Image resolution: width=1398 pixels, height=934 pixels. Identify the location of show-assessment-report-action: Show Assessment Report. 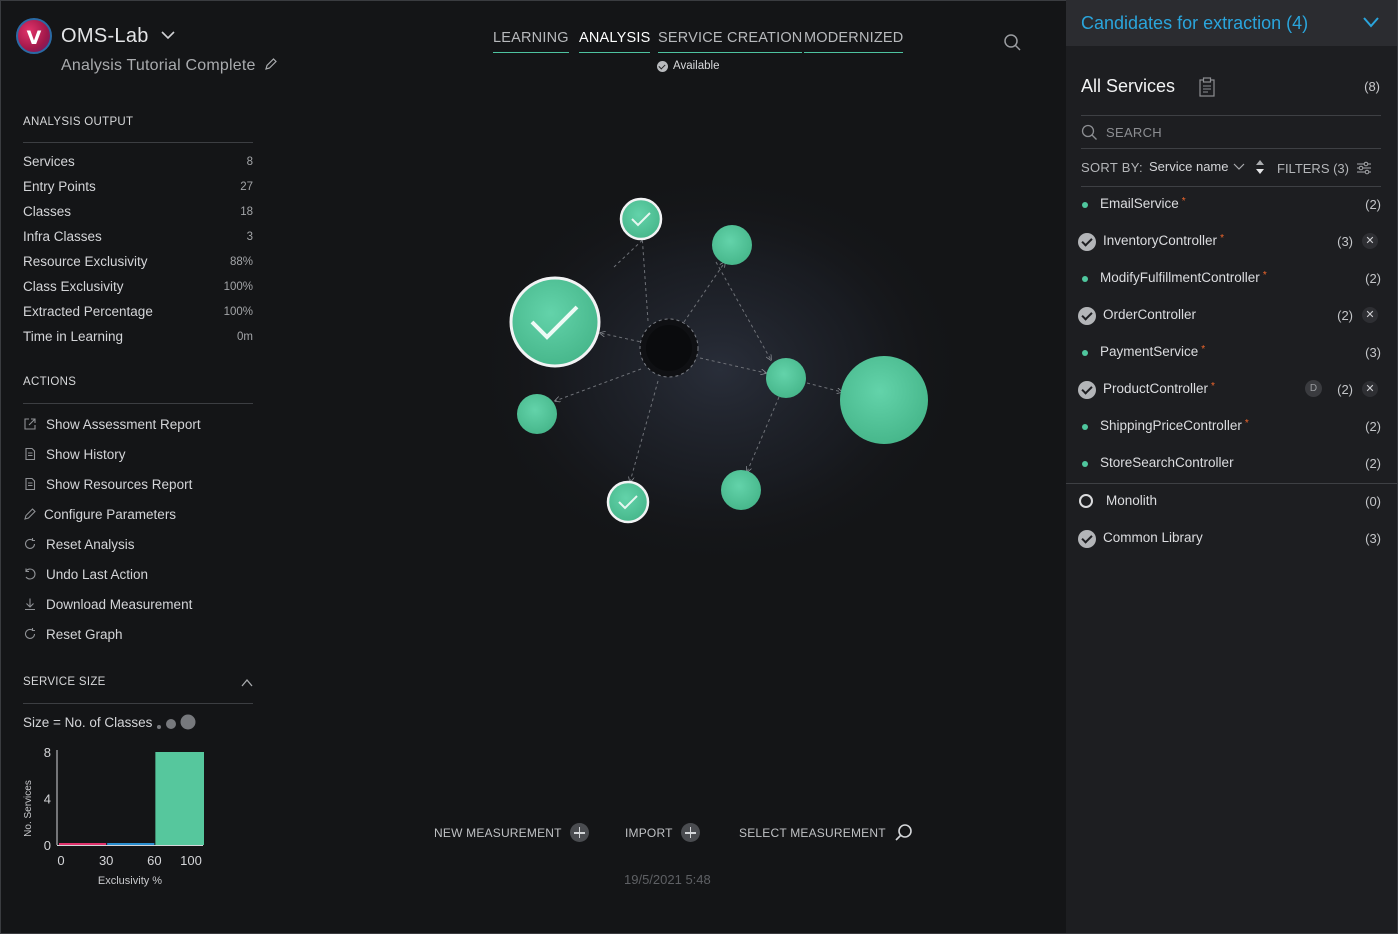
(112, 424).